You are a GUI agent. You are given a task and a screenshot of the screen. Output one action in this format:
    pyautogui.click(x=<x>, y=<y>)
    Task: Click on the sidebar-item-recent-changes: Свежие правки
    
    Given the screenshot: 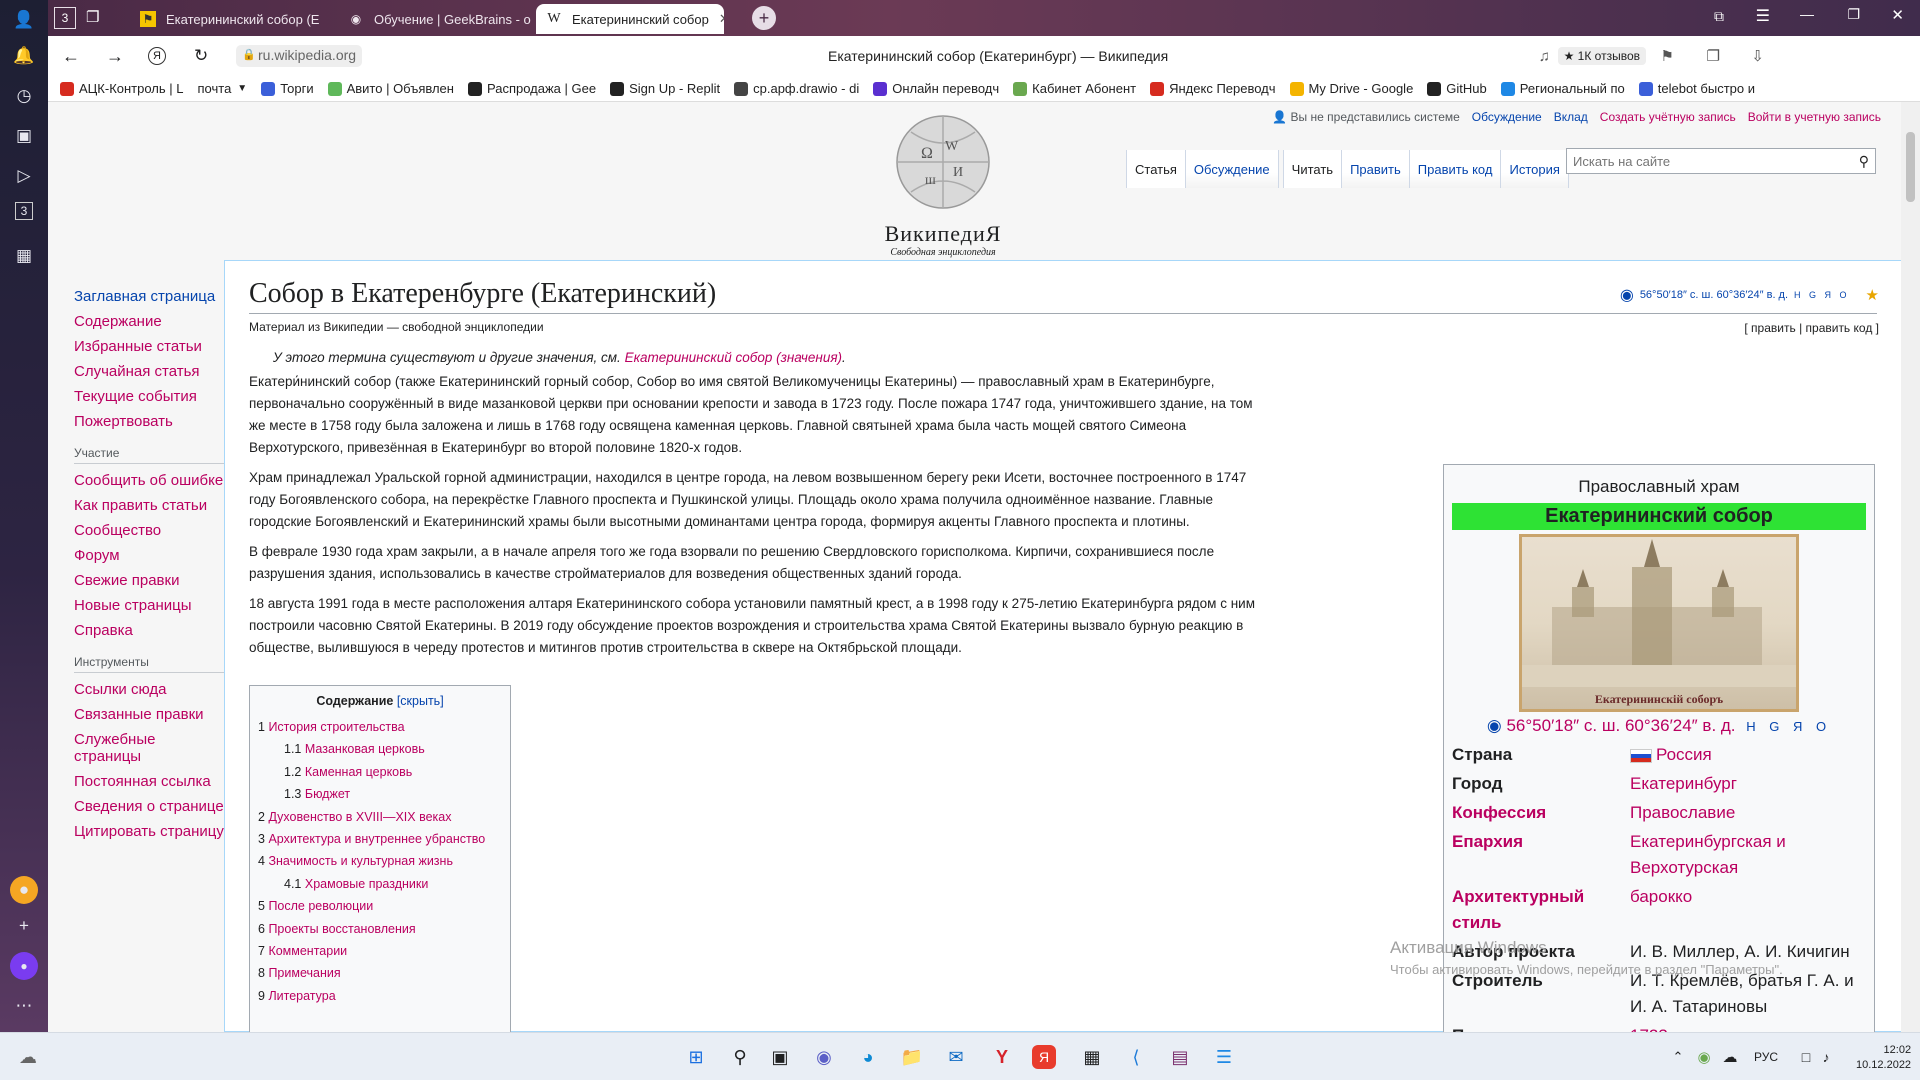 What is the action you would take?
    pyautogui.click(x=149, y=580)
    